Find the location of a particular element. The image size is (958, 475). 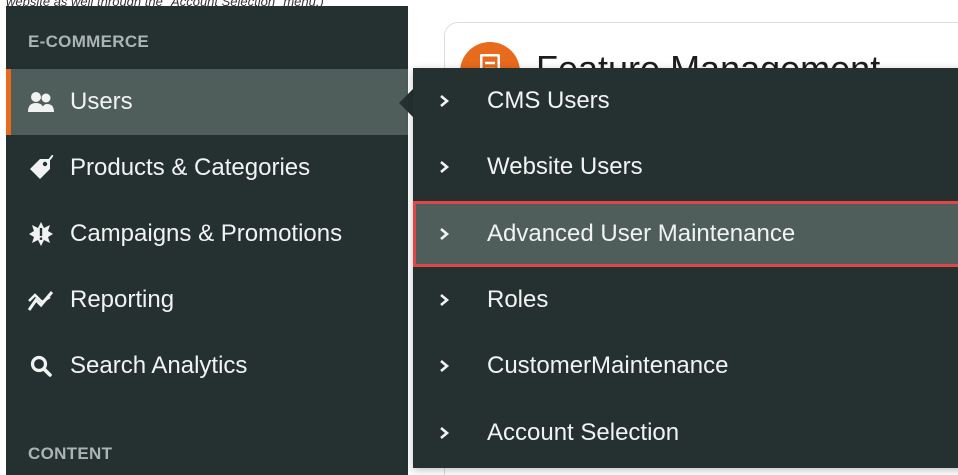

flyout-pointer is located at coordinates (406, 103).